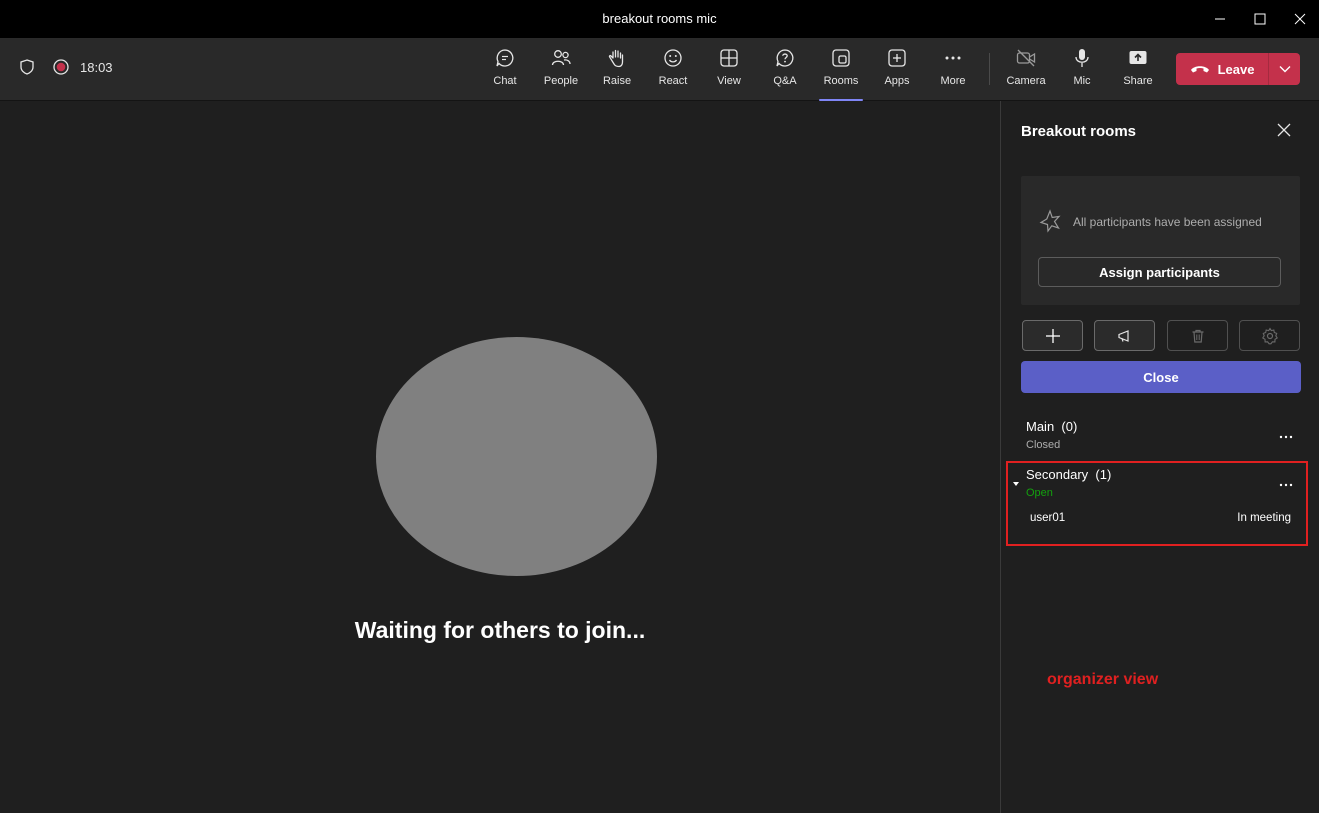 The width and height of the screenshot is (1319, 813). I want to click on chat-icon, so click(505, 58).